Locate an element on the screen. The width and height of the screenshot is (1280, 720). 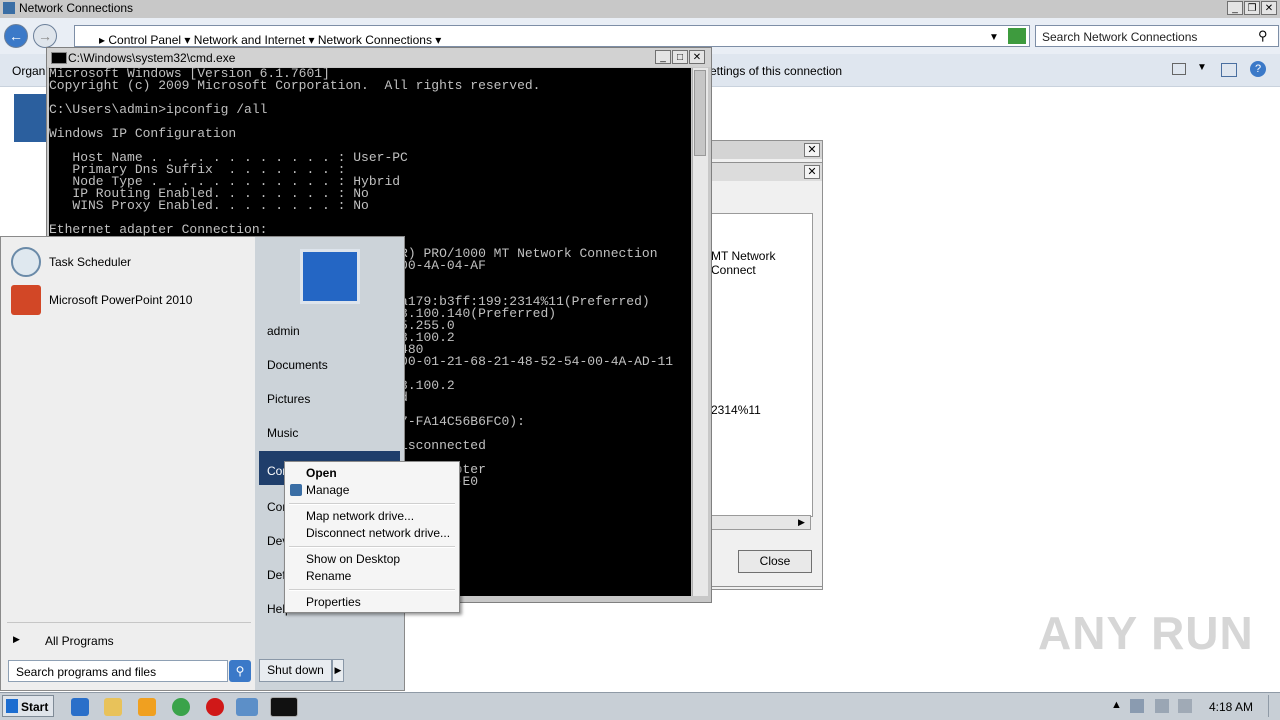
menu-rename: Rename is located at coordinates (328, 576).